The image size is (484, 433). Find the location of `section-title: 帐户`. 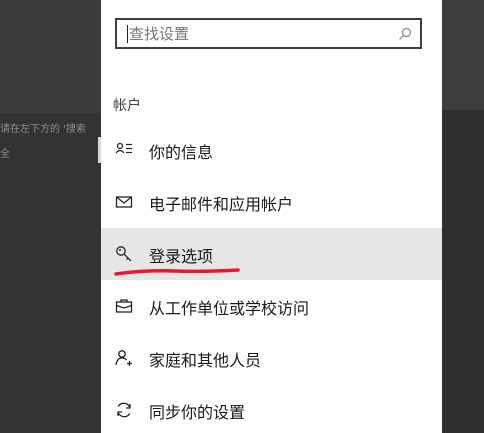

section-title: 帐户 is located at coordinates (127, 106).